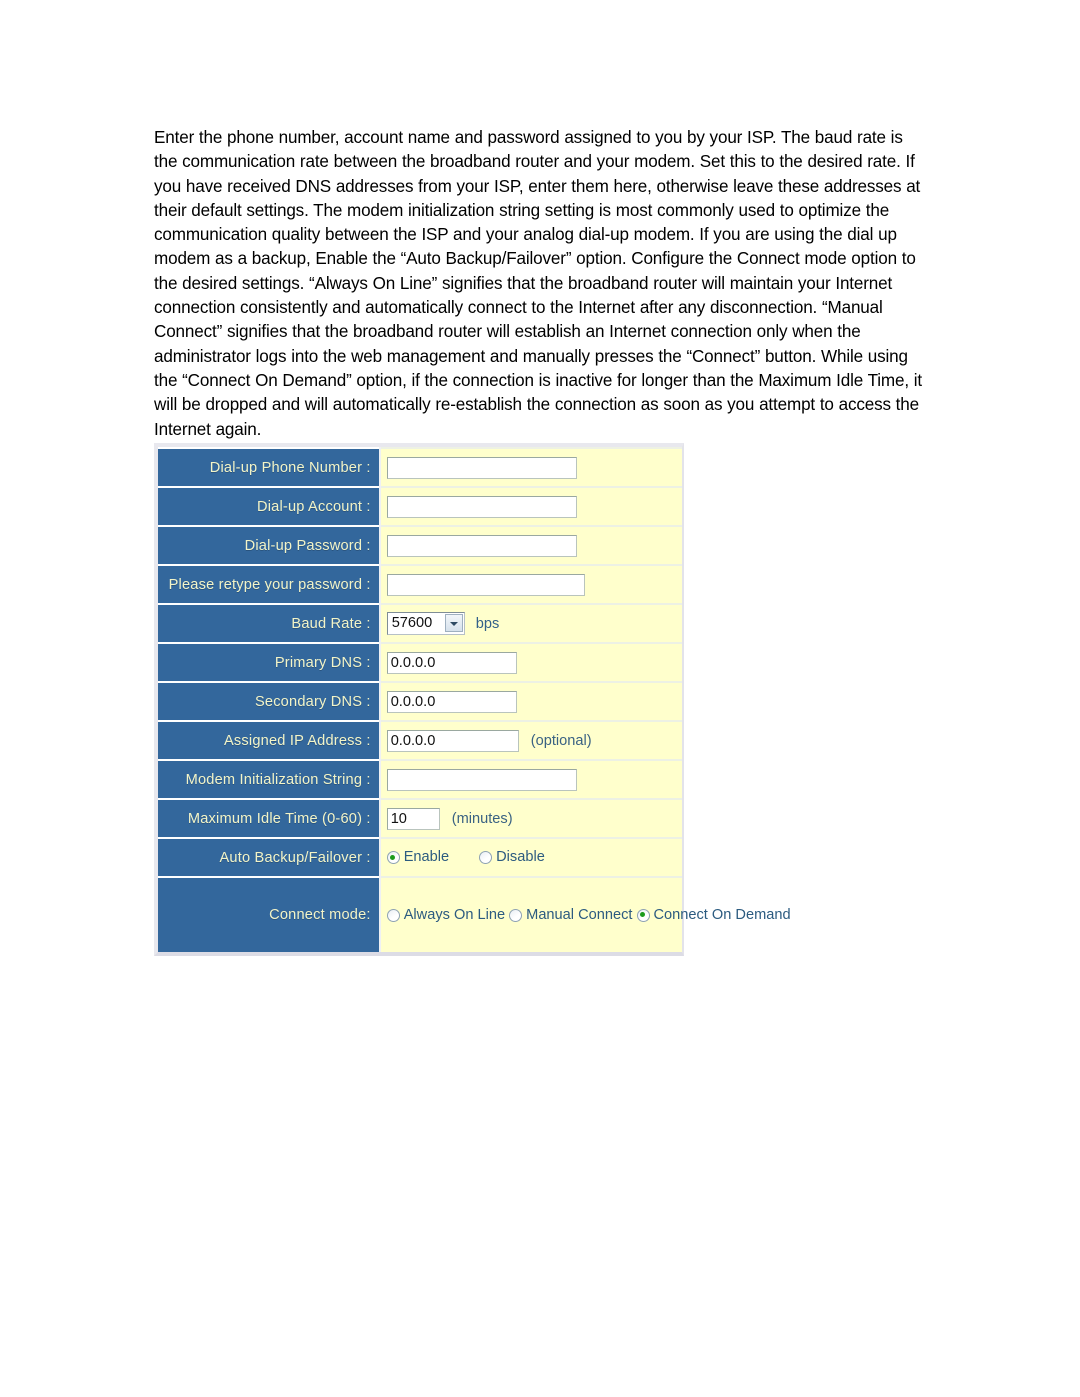 Image resolution: width=1080 pixels, height=1397 pixels. I want to click on chevron-down-icon, so click(453, 623).